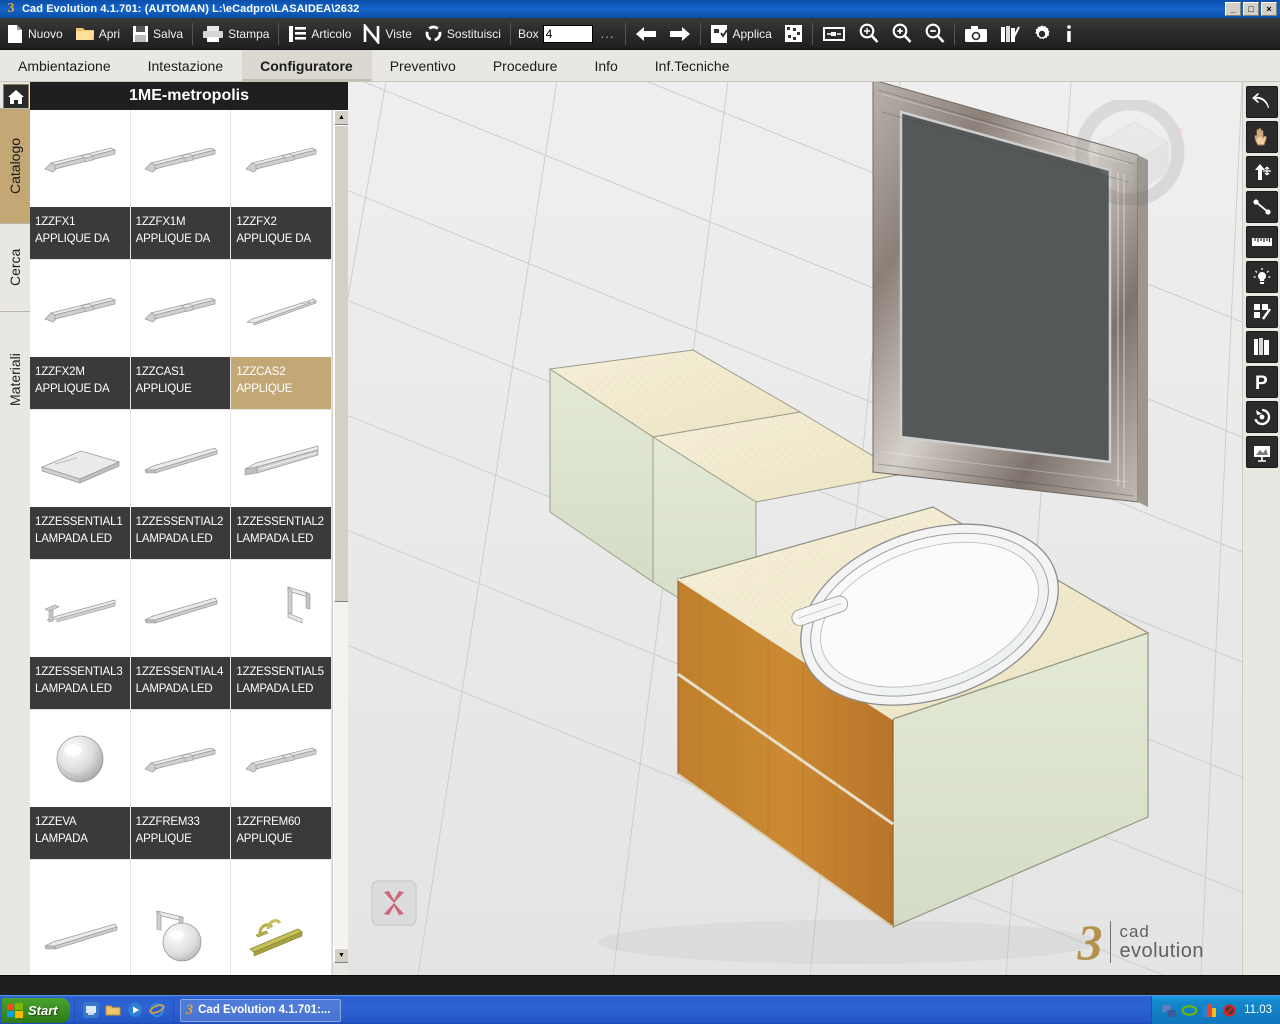 The image size is (1280, 1024). I want to click on nav-back-button, so click(646, 34).